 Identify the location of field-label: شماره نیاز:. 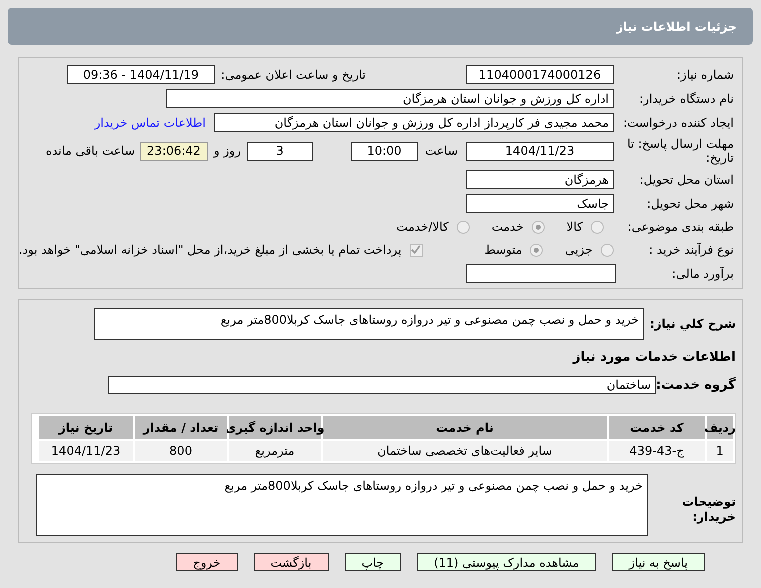
(705, 75).